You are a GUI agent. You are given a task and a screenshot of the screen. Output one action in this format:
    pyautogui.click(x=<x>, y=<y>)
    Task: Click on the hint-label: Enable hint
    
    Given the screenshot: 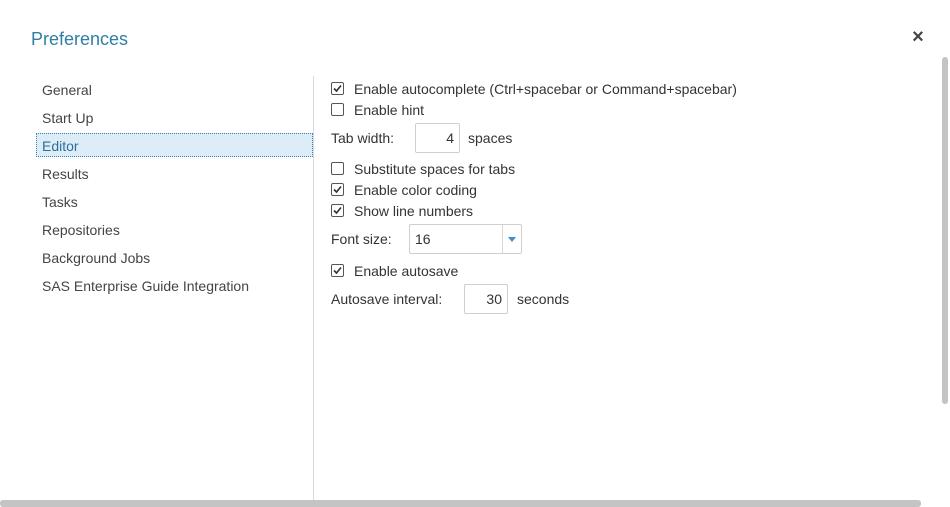 What is the action you would take?
    pyautogui.click(x=389, y=109)
    